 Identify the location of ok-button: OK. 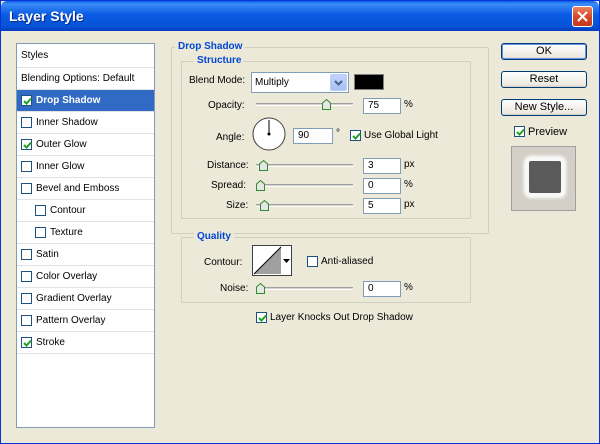
(544, 51).